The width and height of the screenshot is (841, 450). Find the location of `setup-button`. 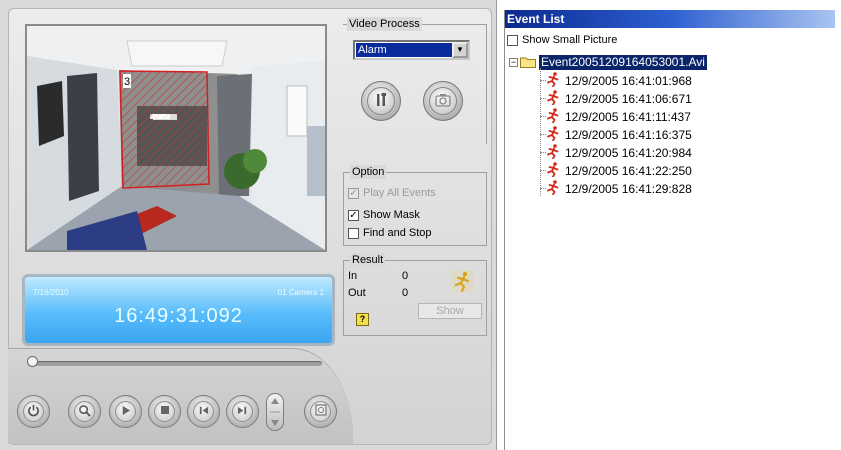

setup-button is located at coordinates (381, 101).